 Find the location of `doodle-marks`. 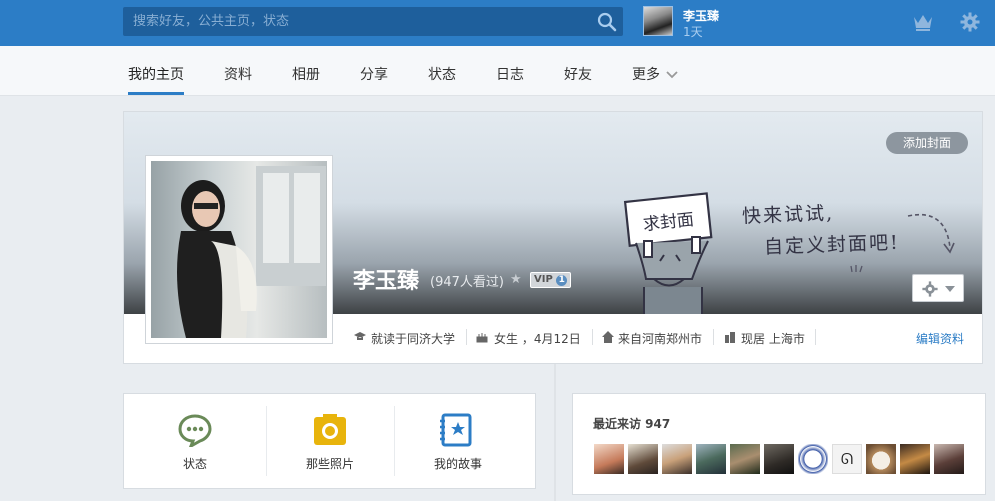

doodle-marks is located at coordinates (856, 269).